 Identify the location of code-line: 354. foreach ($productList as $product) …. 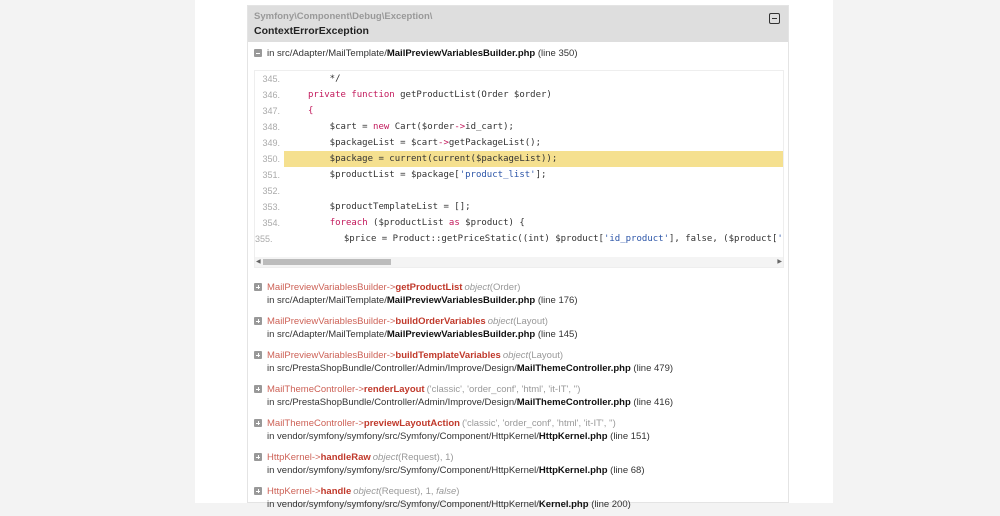
(519, 223).